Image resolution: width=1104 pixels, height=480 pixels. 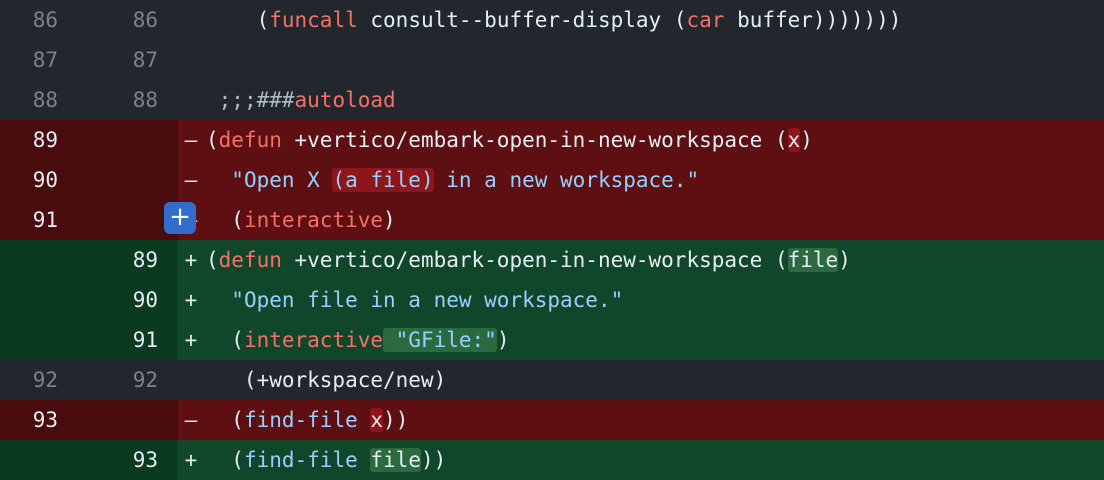 What do you see at coordinates (654, 340) in the screenshot?
I see `code-line: (interactive "GFile:")` at bounding box center [654, 340].